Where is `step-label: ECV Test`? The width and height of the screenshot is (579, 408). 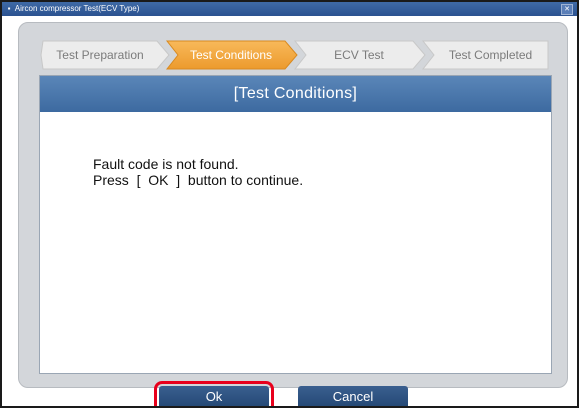 step-label: ECV Test is located at coordinates (359, 55).